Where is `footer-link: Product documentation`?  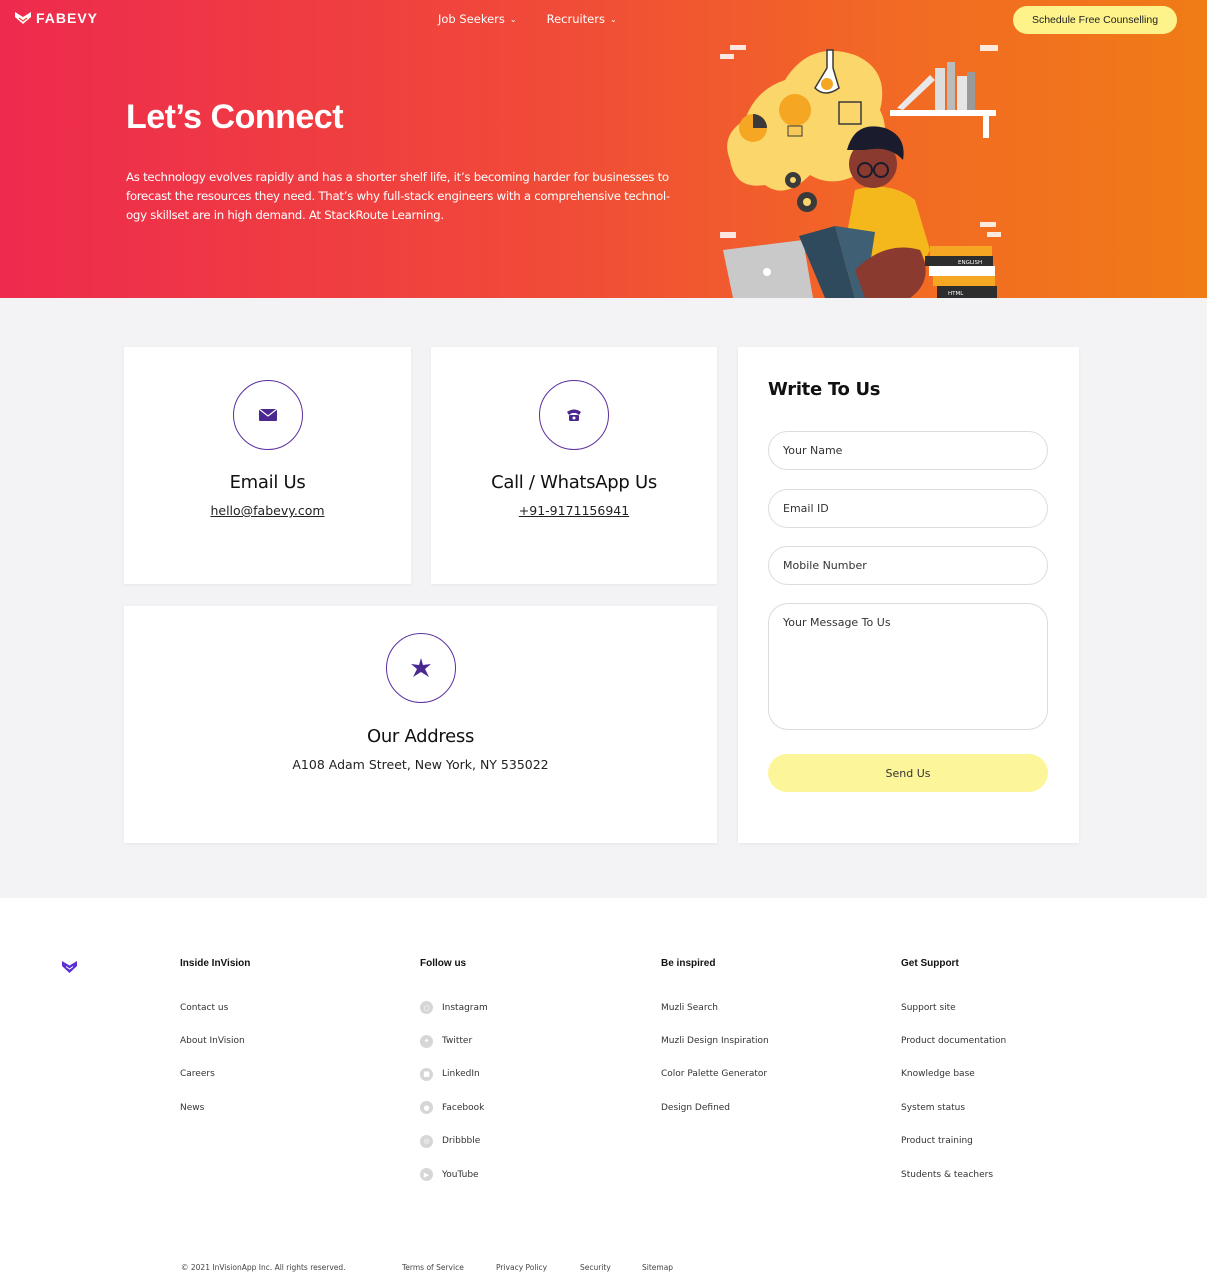 footer-link: Product documentation is located at coordinates (953, 1040).